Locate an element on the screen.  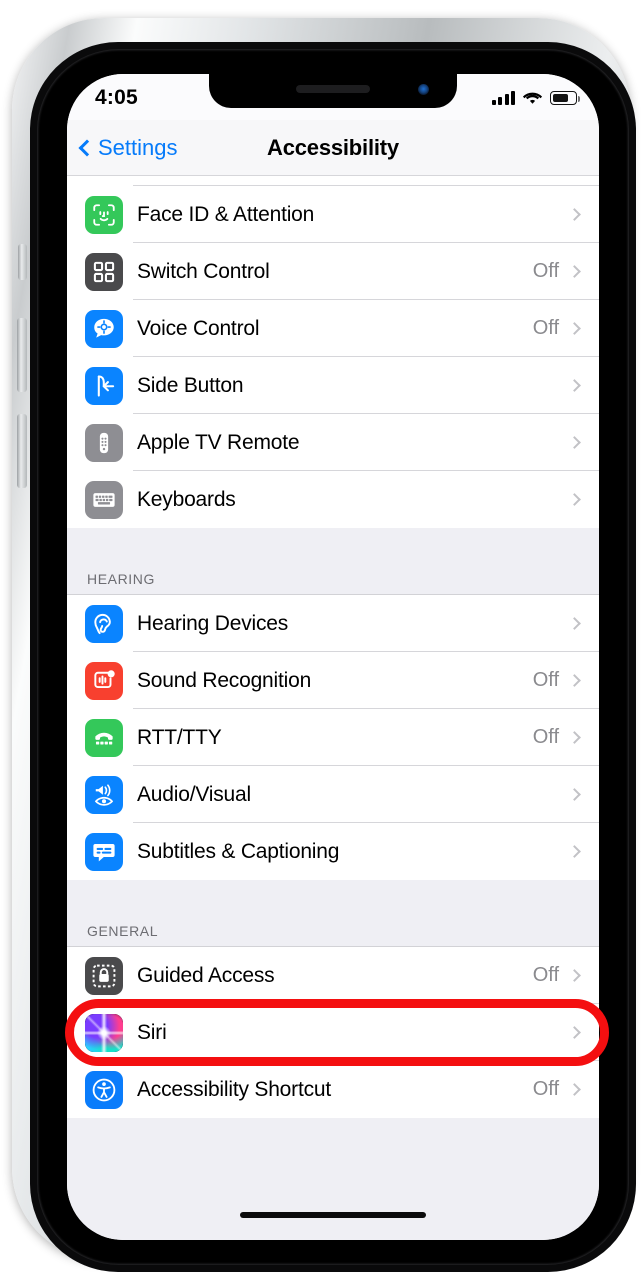
cellular-signal-icon is located at coordinates (503, 98).